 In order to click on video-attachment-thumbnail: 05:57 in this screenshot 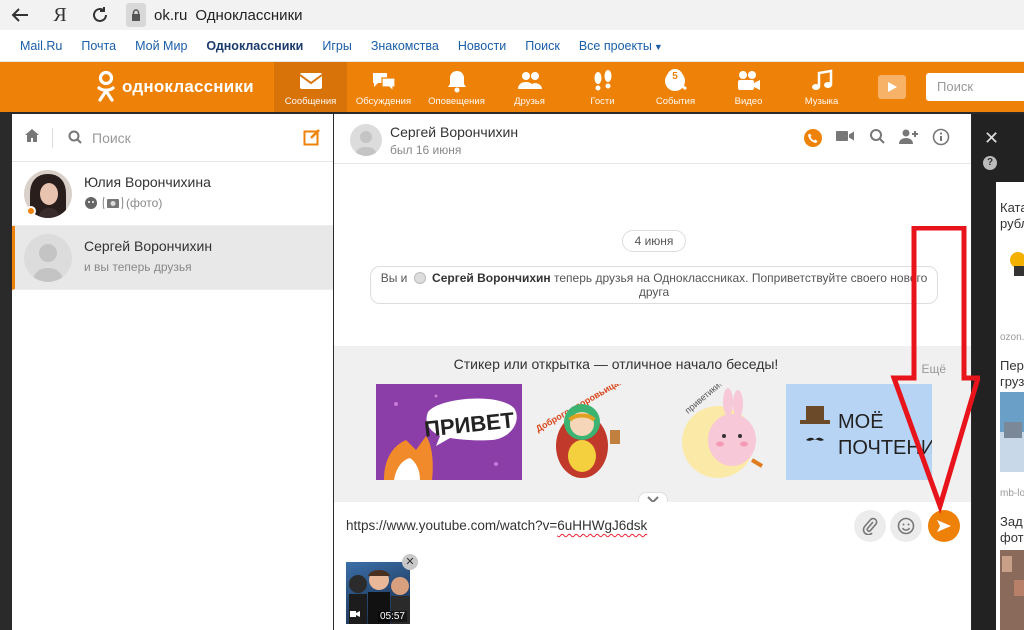, I will do `click(378, 593)`.